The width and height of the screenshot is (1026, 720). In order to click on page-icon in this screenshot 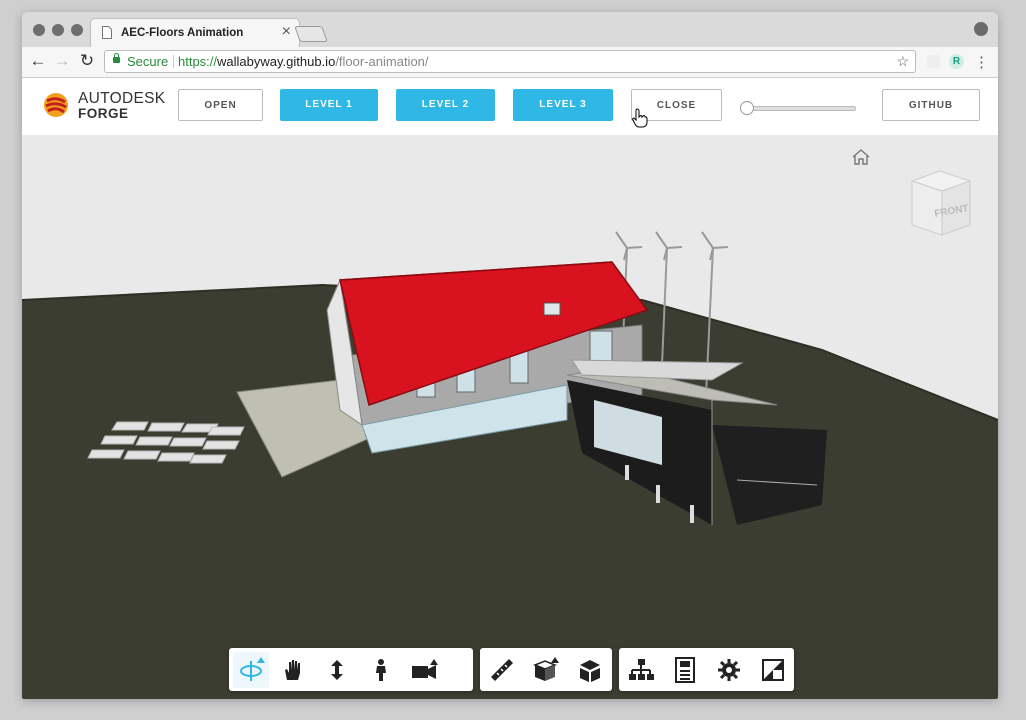, I will do `click(107, 32)`.